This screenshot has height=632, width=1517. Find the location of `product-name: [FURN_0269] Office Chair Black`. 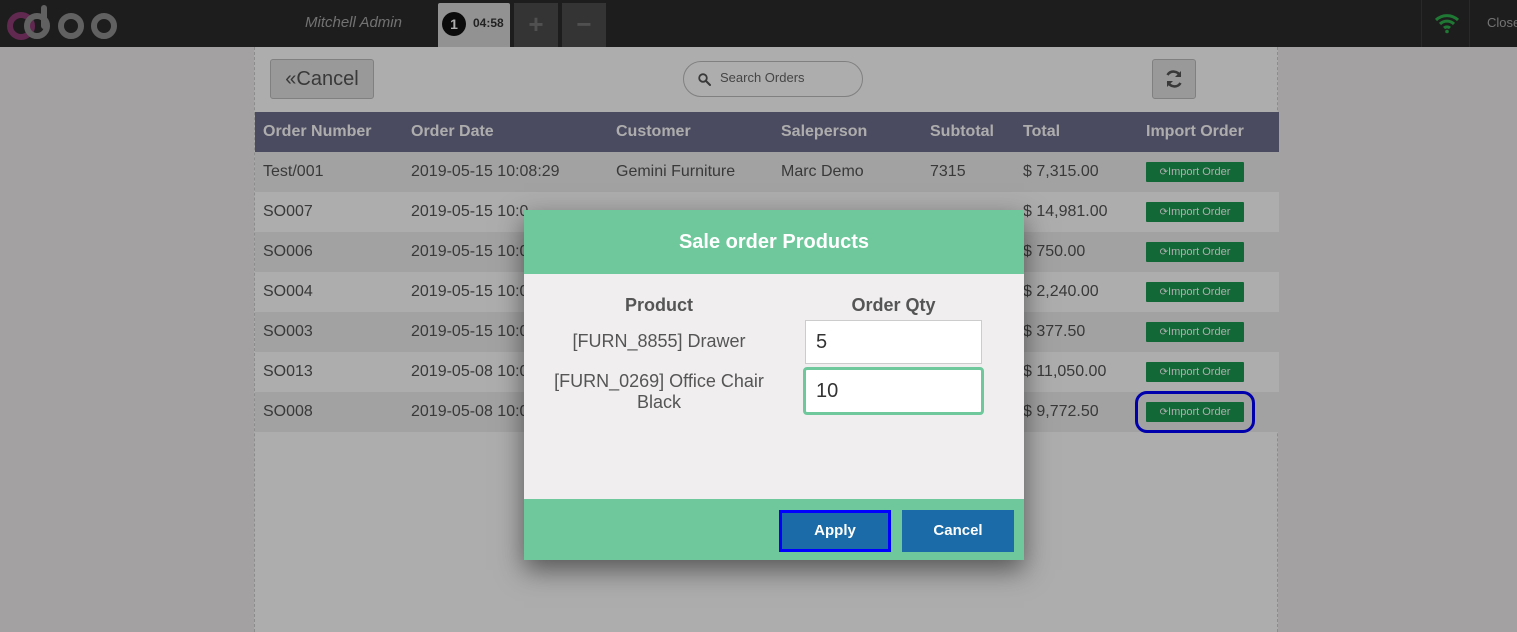

product-name: [FURN_0269] Office Chair Black is located at coordinates (659, 391).